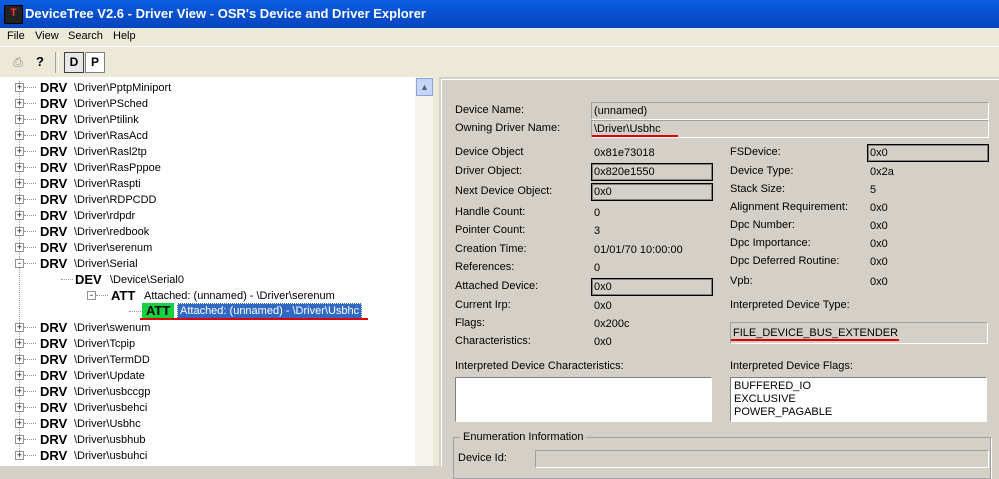  Describe the element at coordinates (207, 424) in the screenshot. I see `tree-row: + DRV \Driver\Usbhc` at that location.